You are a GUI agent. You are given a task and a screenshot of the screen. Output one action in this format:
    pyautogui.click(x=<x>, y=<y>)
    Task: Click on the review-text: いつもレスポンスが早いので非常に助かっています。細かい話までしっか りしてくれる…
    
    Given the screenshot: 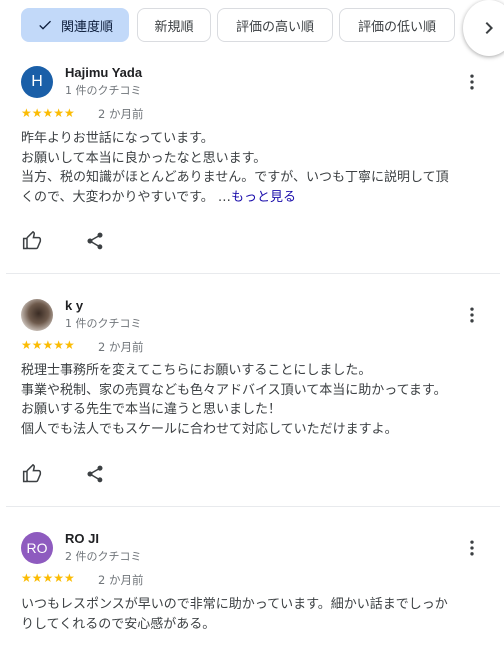 What is the action you would take?
    pyautogui.click(x=256, y=614)
    